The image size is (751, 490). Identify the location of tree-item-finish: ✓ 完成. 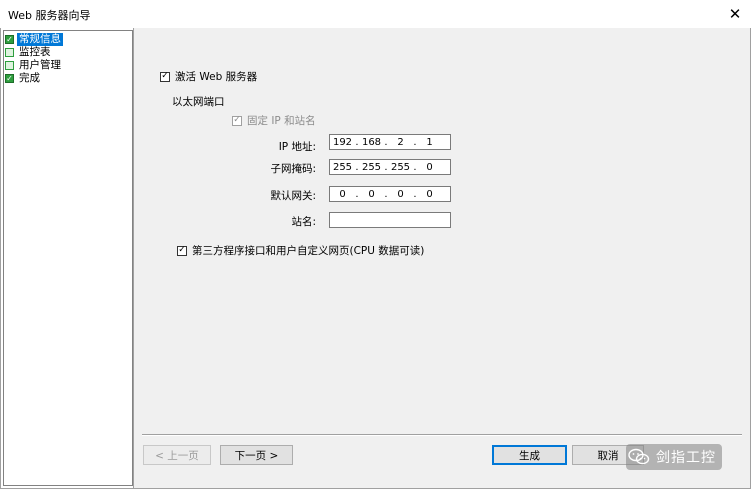
(23, 78).